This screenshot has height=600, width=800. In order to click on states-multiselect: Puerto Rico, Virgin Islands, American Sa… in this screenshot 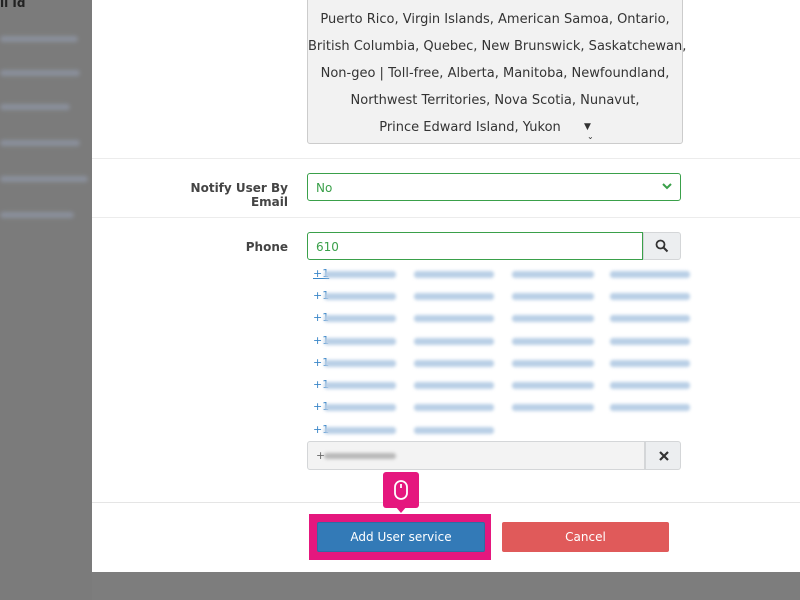, I will do `click(497, 72)`.